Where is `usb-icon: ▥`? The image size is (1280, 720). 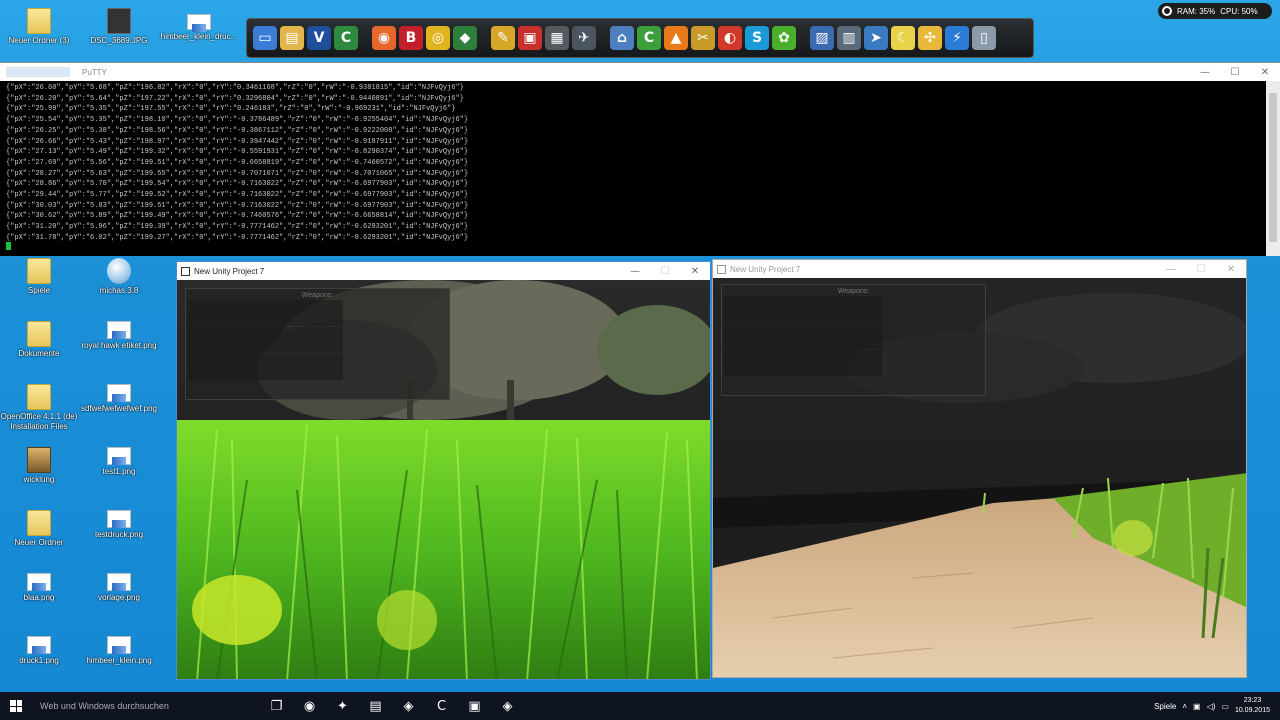 usb-icon: ▥ is located at coordinates (849, 38).